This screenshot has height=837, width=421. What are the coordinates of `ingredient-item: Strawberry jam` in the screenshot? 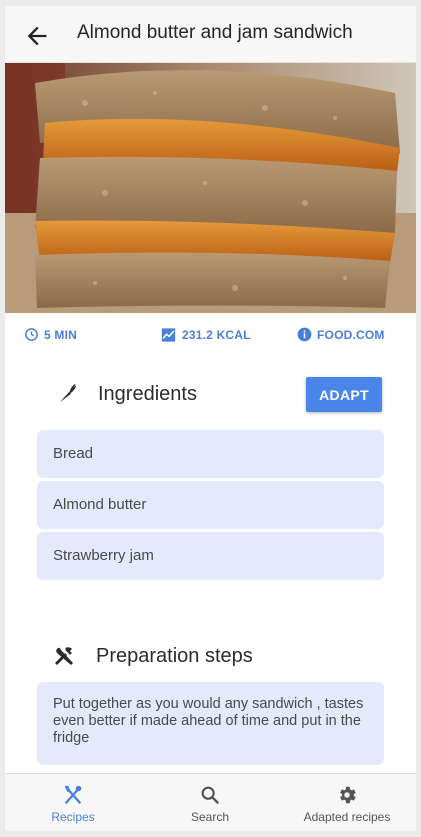 It's located at (210, 556).